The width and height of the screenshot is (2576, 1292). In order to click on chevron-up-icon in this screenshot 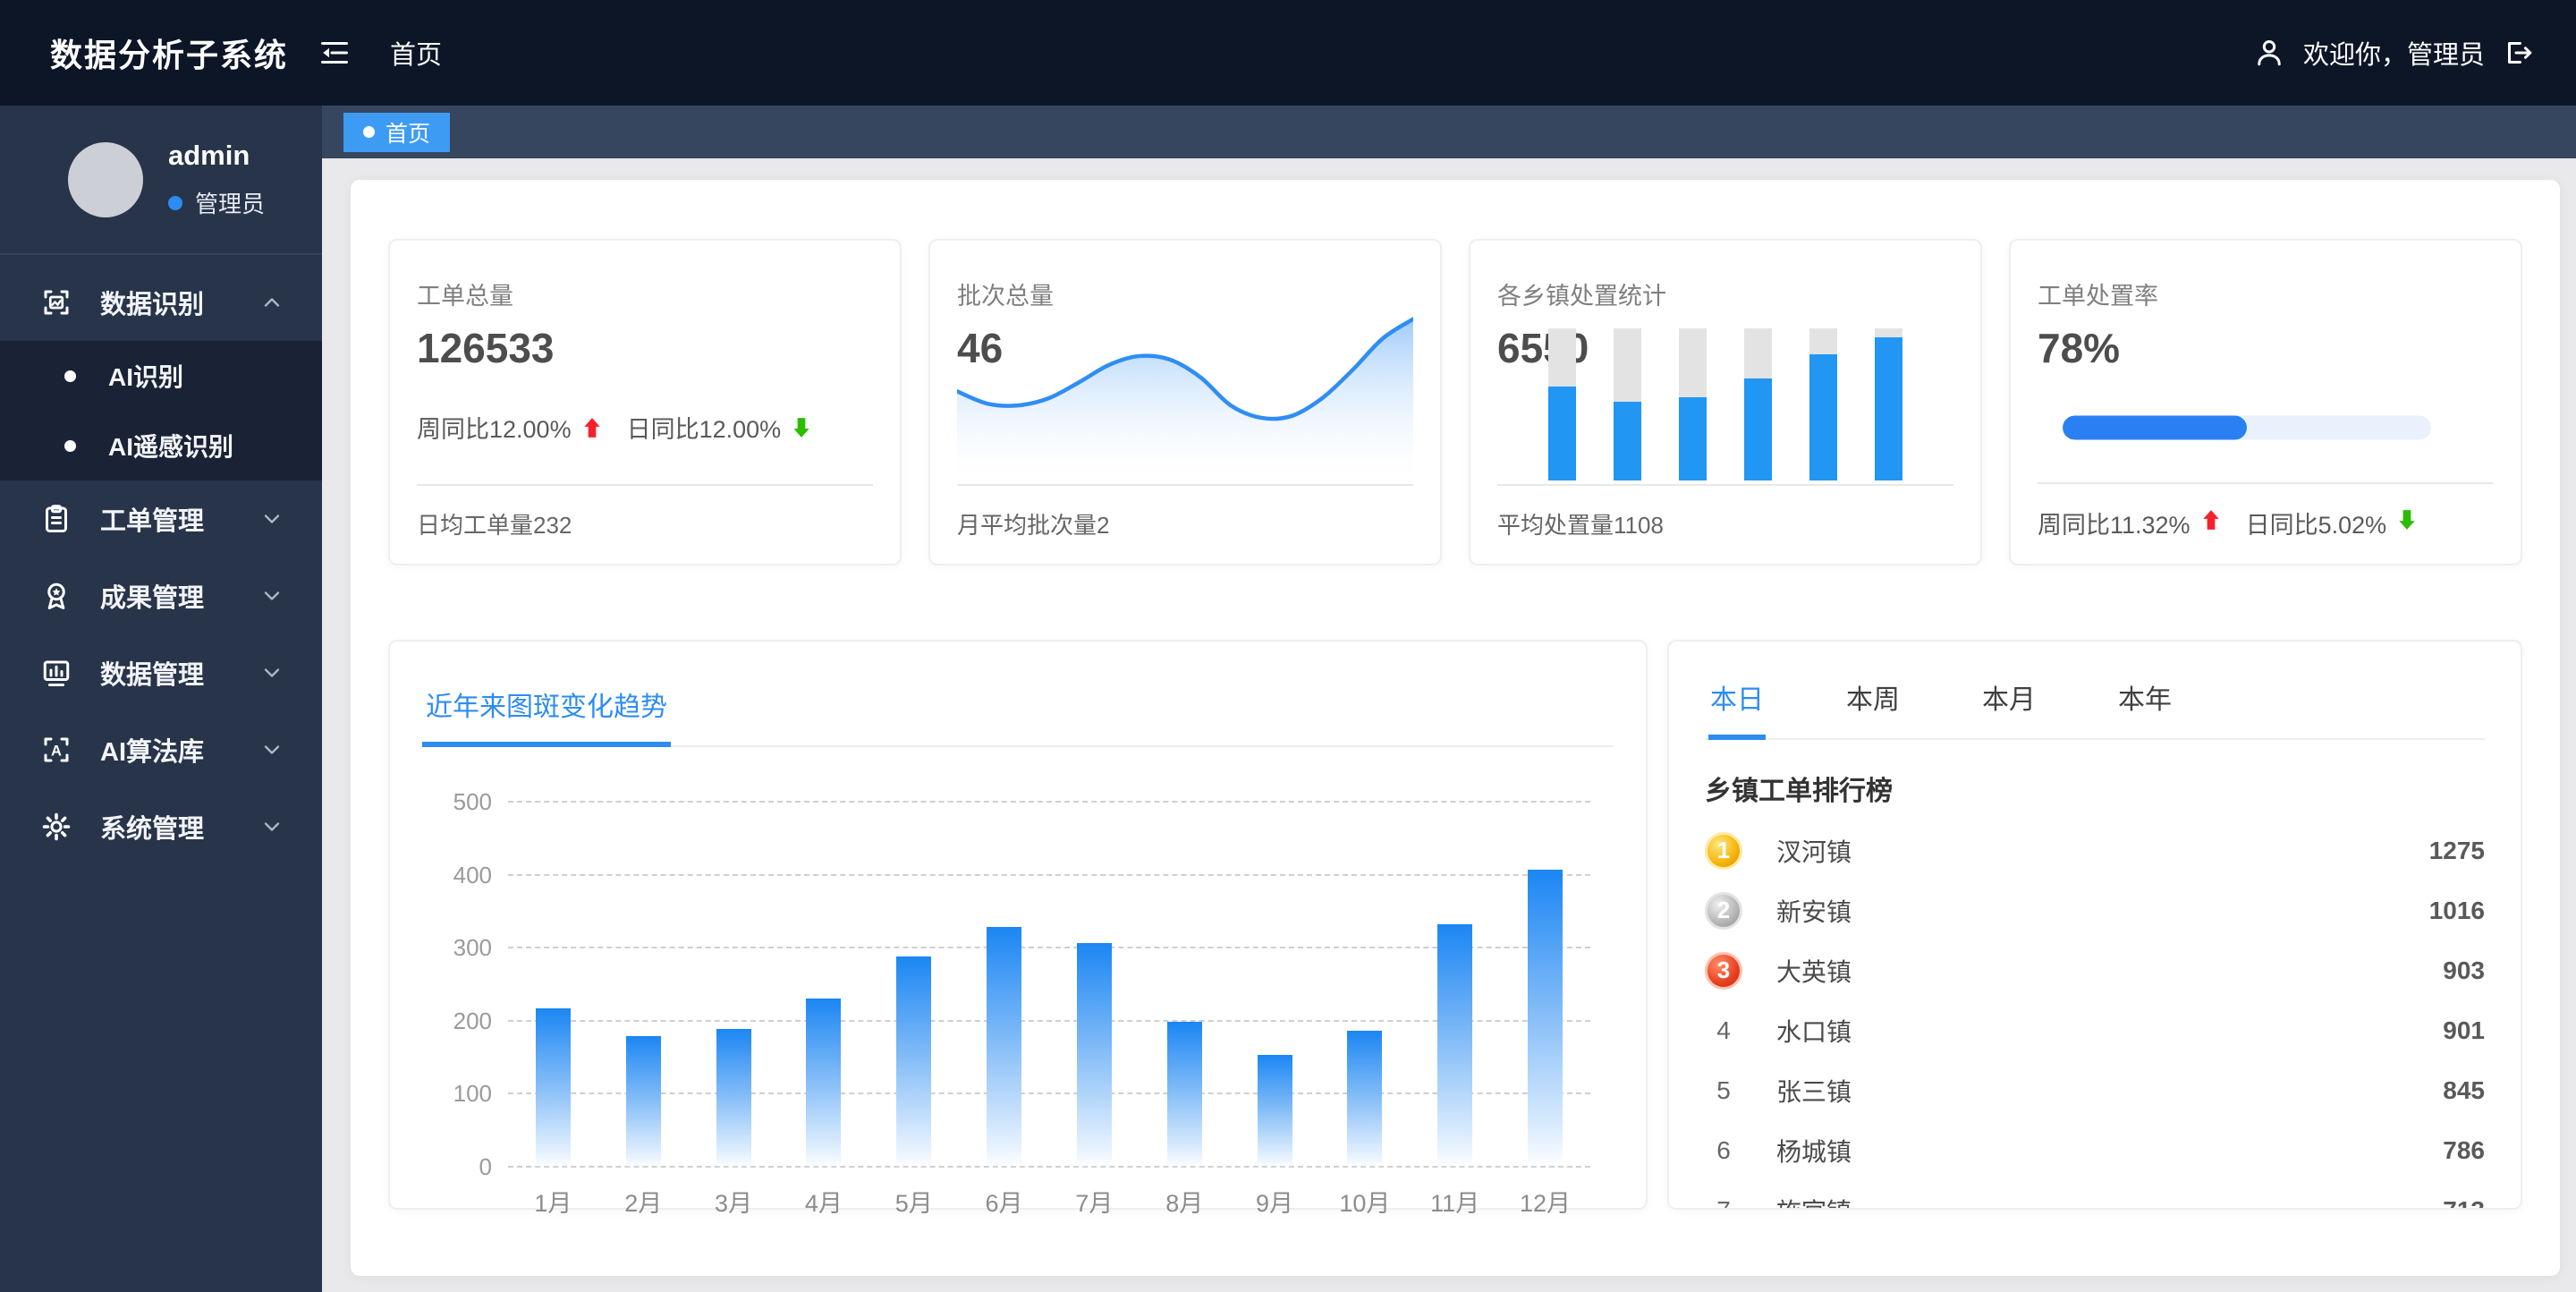, I will do `click(271, 303)`.